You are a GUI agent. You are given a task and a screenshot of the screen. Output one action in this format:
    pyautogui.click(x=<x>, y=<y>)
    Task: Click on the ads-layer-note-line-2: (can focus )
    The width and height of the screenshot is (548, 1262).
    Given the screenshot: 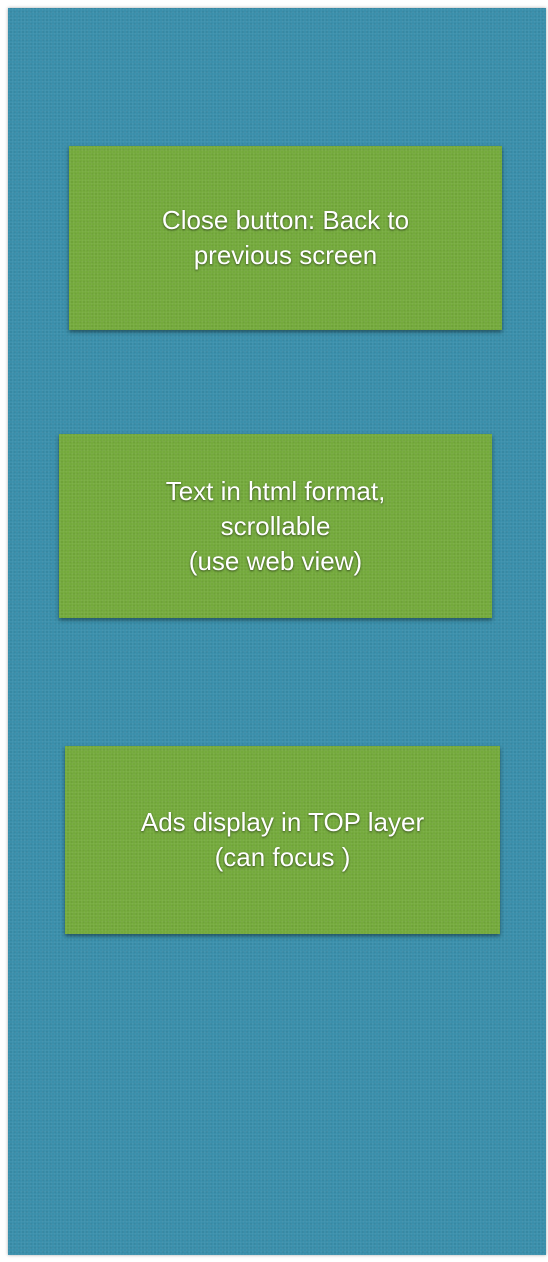 What is the action you would take?
    pyautogui.click(x=282, y=857)
    